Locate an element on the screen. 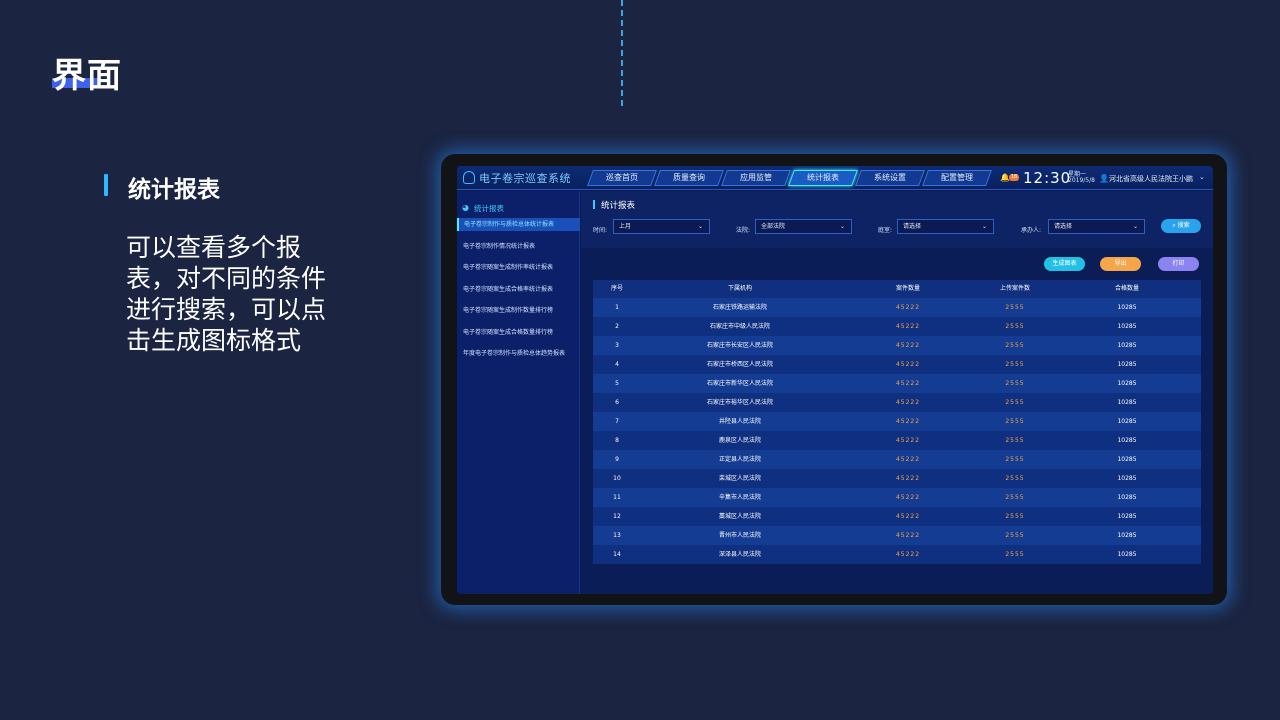 This screenshot has height=720, width=1280. sidebar-item-pass-ranking: 电子卷宗随案生成合格数量排行榜 is located at coordinates (518, 332).